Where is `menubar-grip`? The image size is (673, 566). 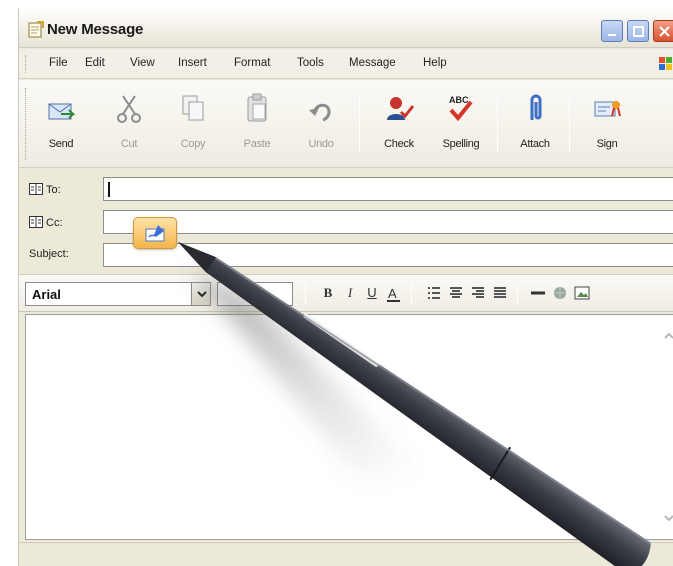 menubar-grip is located at coordinates (26, 64).